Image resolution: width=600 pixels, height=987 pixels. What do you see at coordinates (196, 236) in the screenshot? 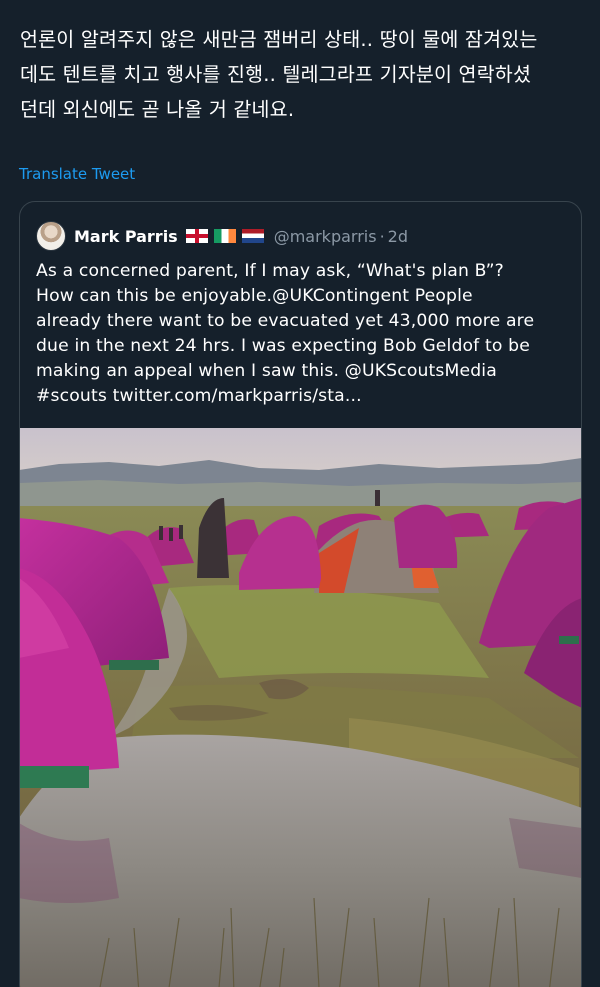
I see `england-flag-icon` at bounding box center [196, 236].